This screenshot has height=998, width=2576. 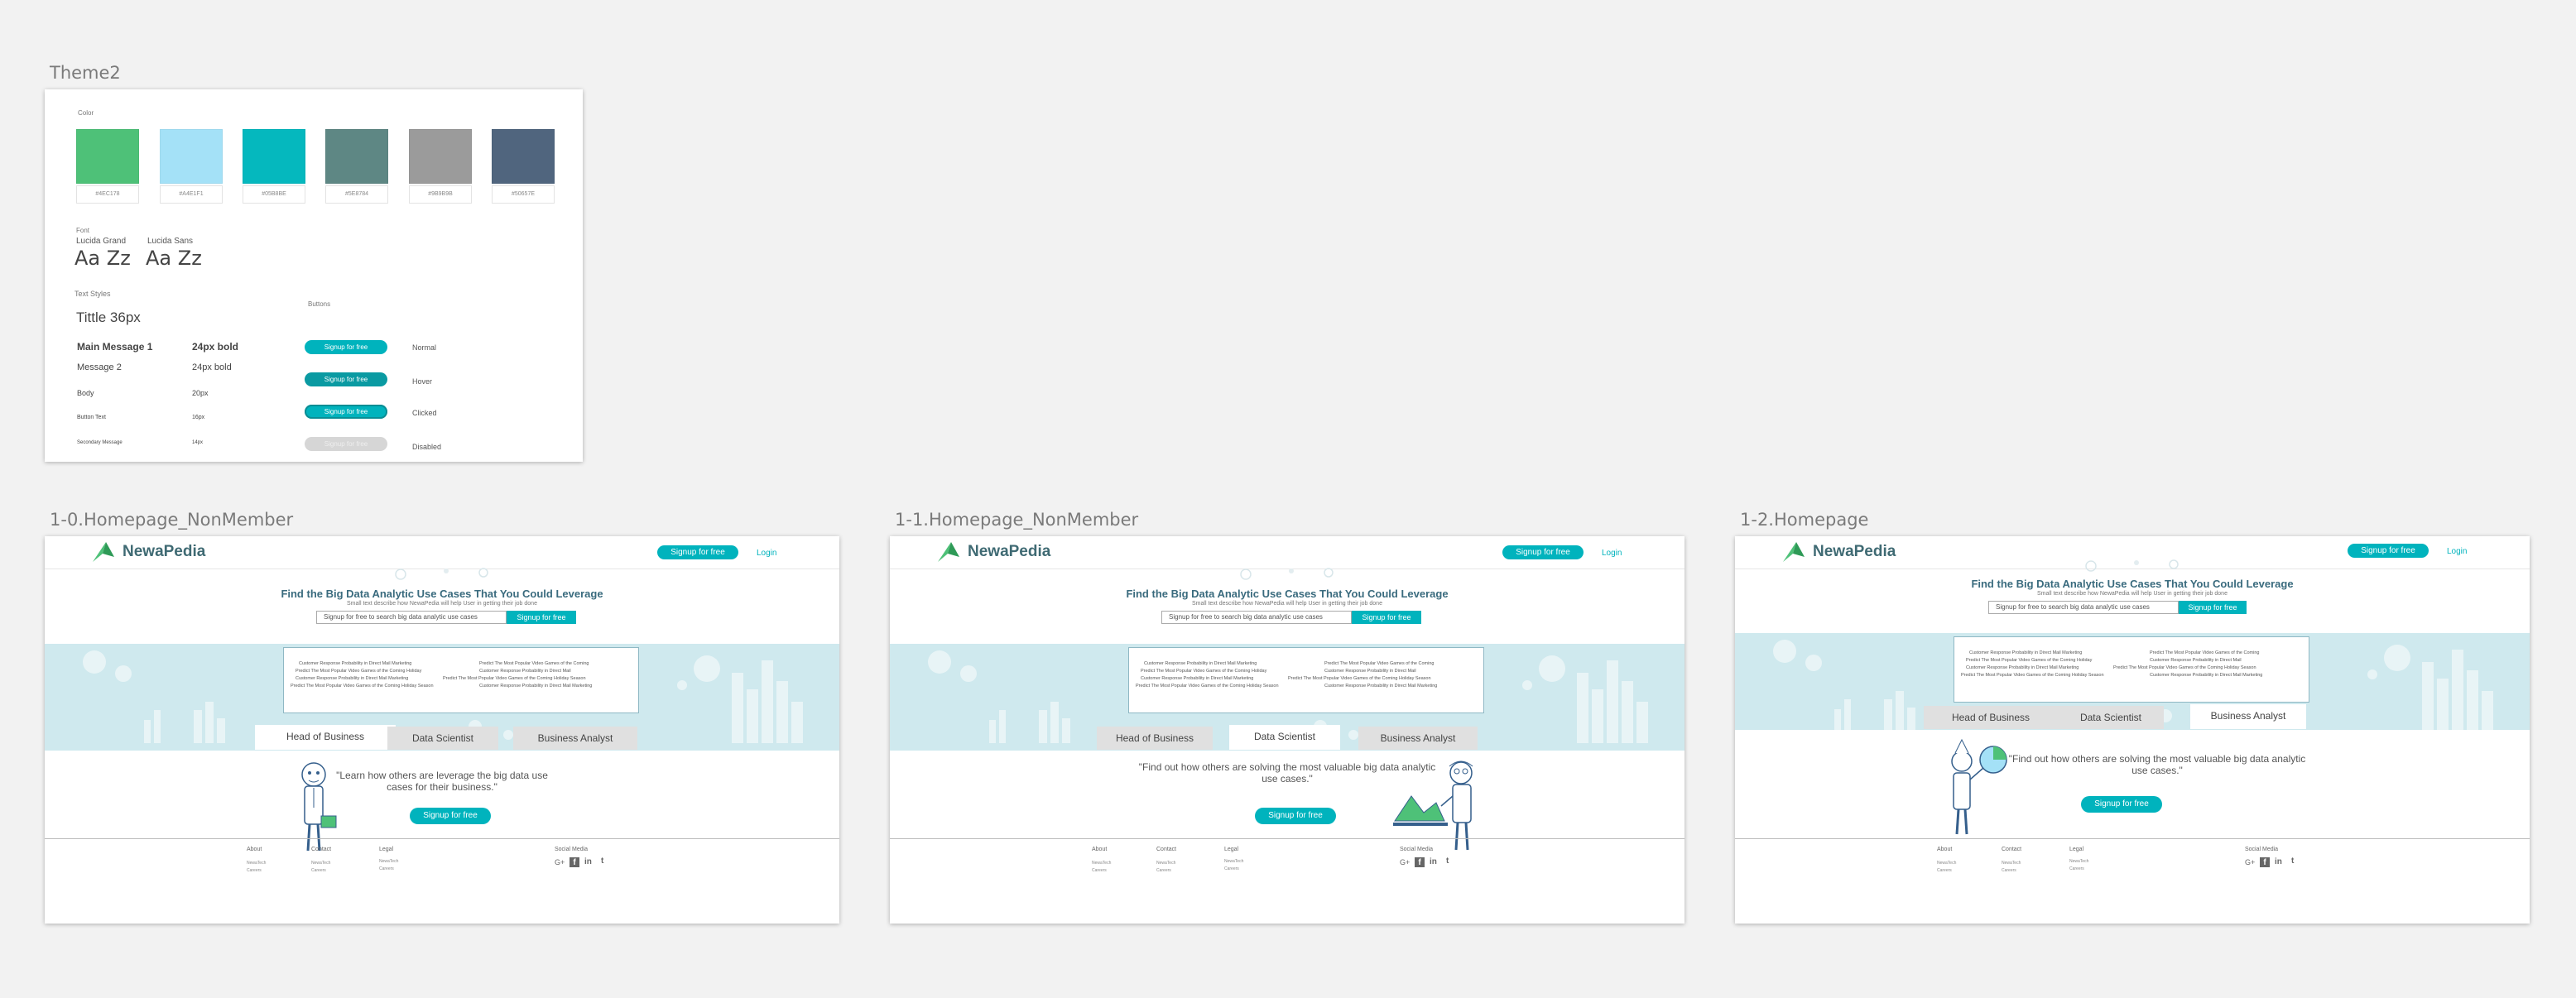 What do you see at coordinates (85, 393) in the screenshot?
I see `style-body: Body` at bounding box center [85, 393].